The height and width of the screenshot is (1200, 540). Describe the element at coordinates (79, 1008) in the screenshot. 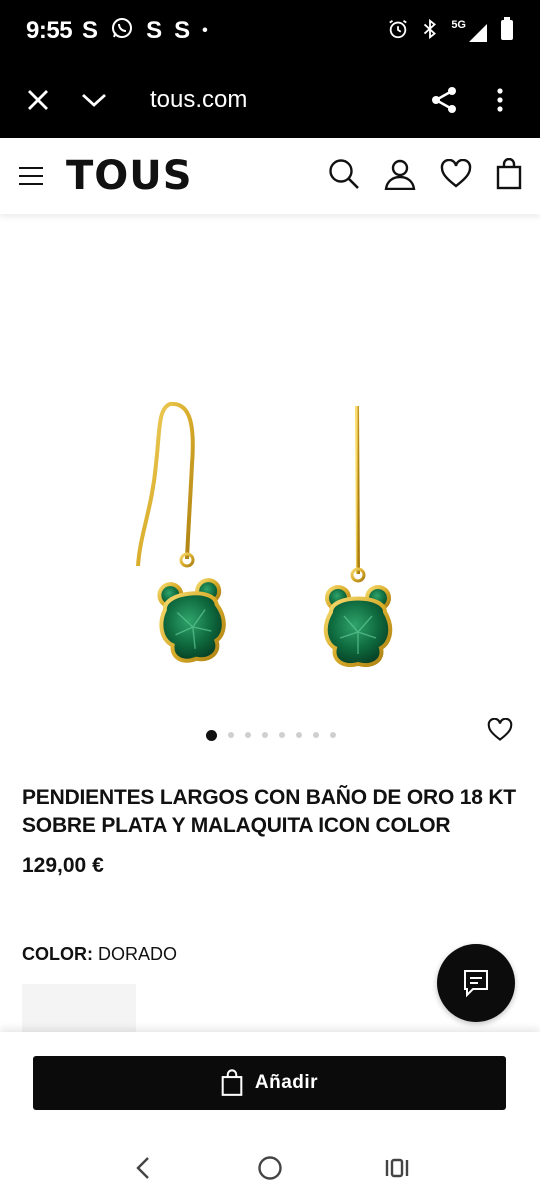

I see `color-swatch` at that location.